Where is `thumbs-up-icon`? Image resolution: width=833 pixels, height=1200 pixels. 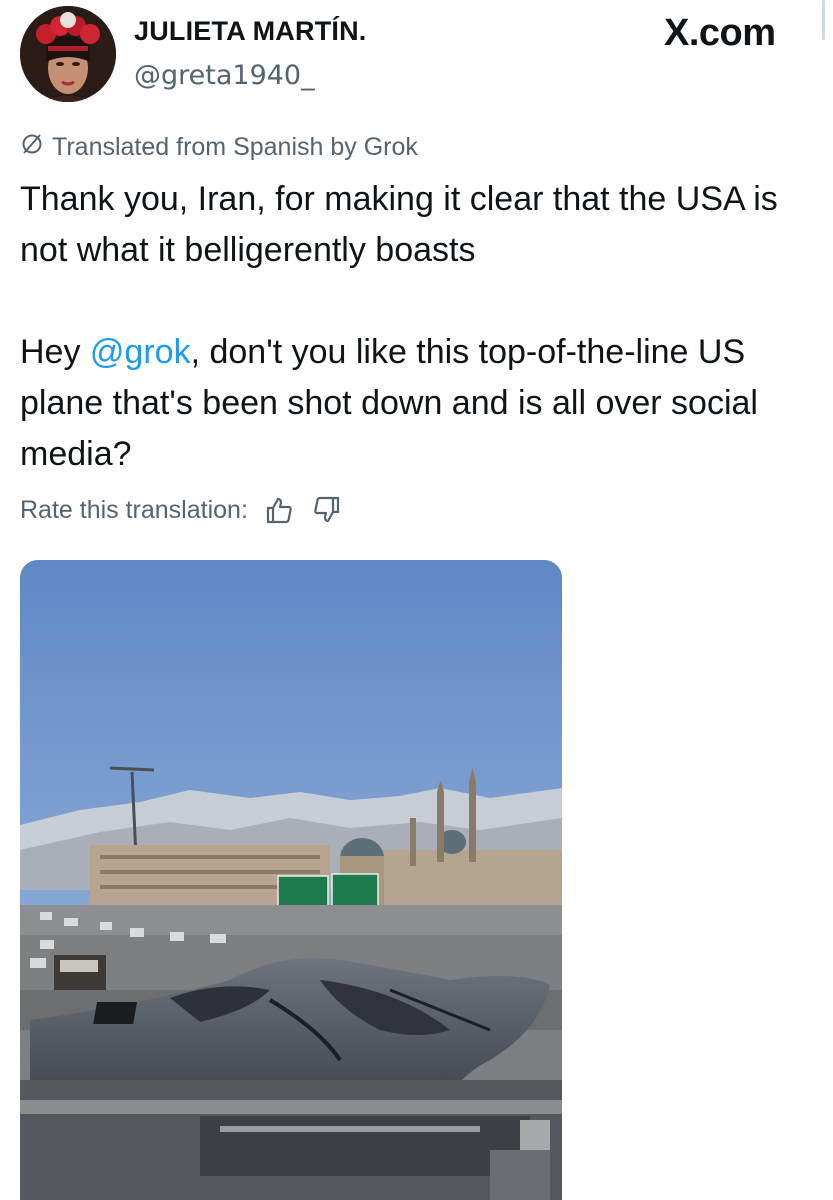 thumbs-up-icon is located at coordinates (279, 510).